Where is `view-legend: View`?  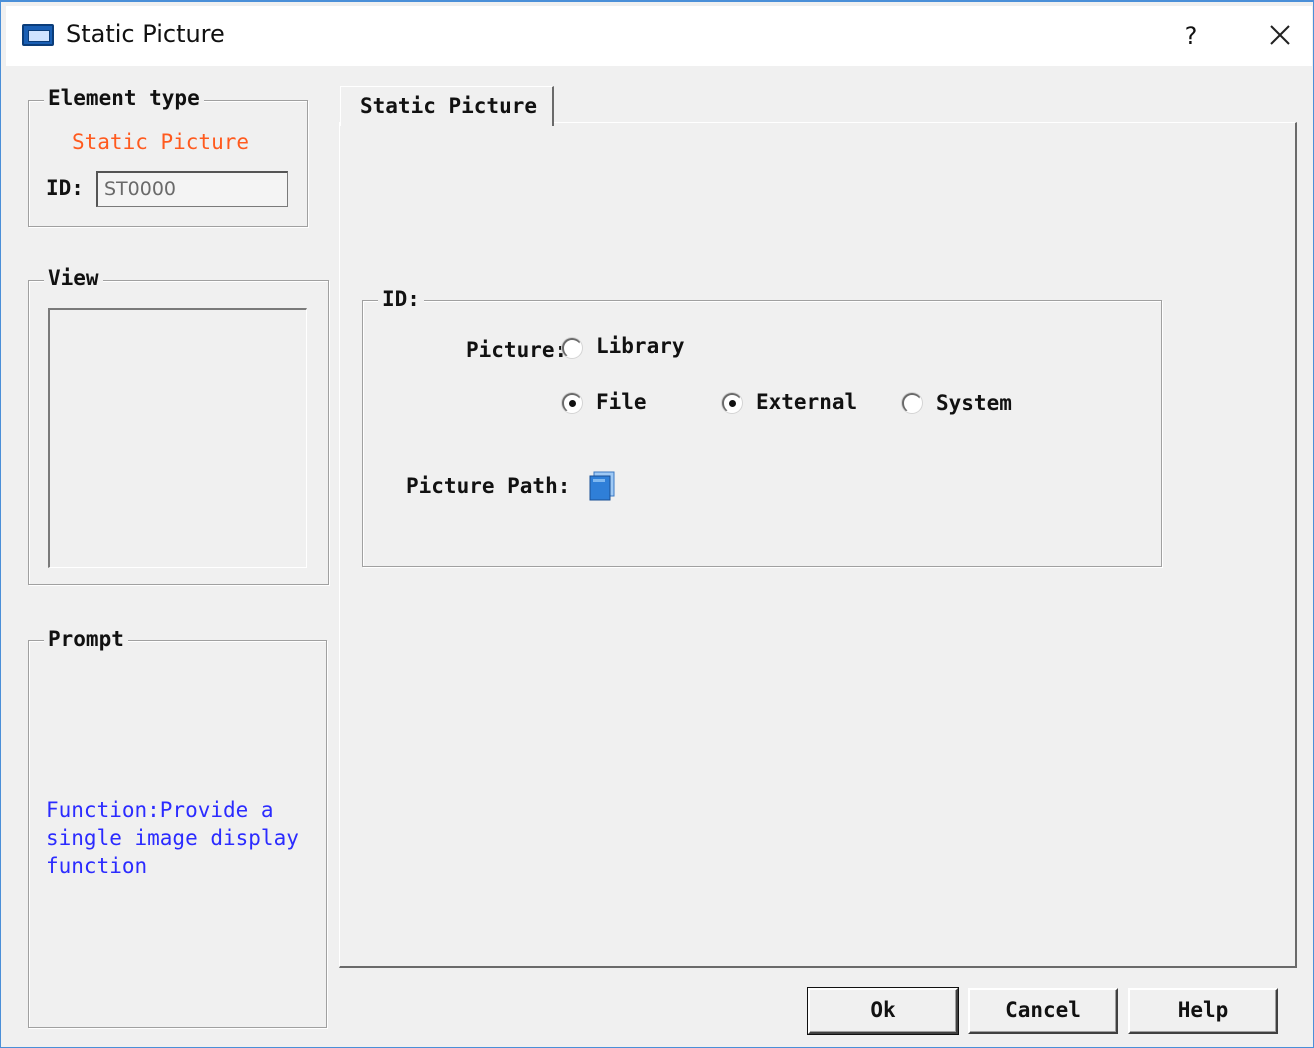
view-legend: View is located at coordinates (73, 278).